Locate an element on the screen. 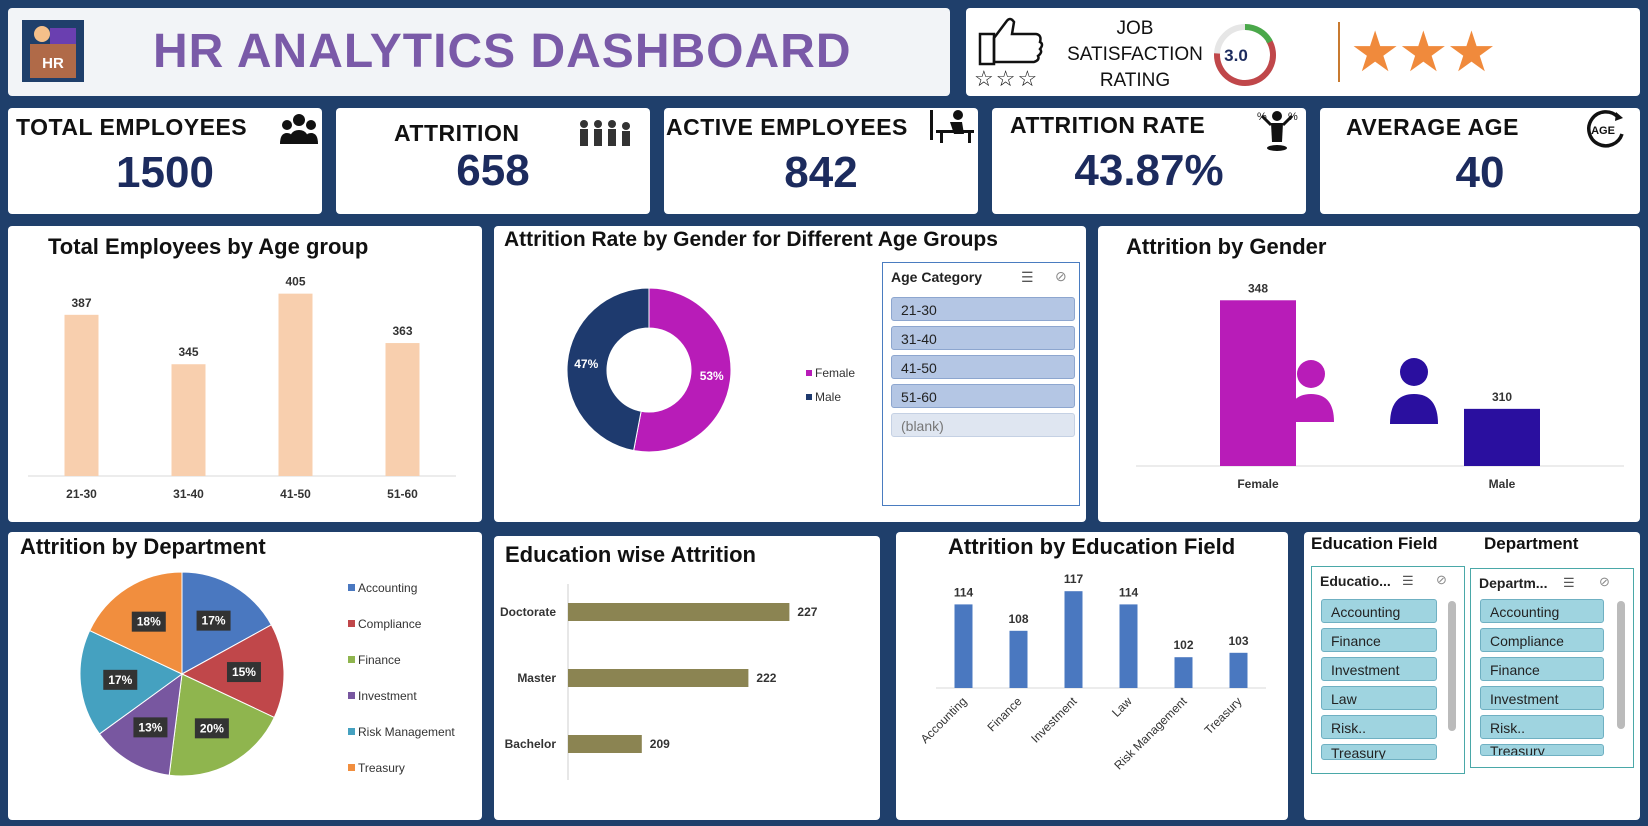 This screenshot has height=826, width=1648. kpi-average-age: AVERAGE AGE AGE 40 is located at coordinates (1480, 161).